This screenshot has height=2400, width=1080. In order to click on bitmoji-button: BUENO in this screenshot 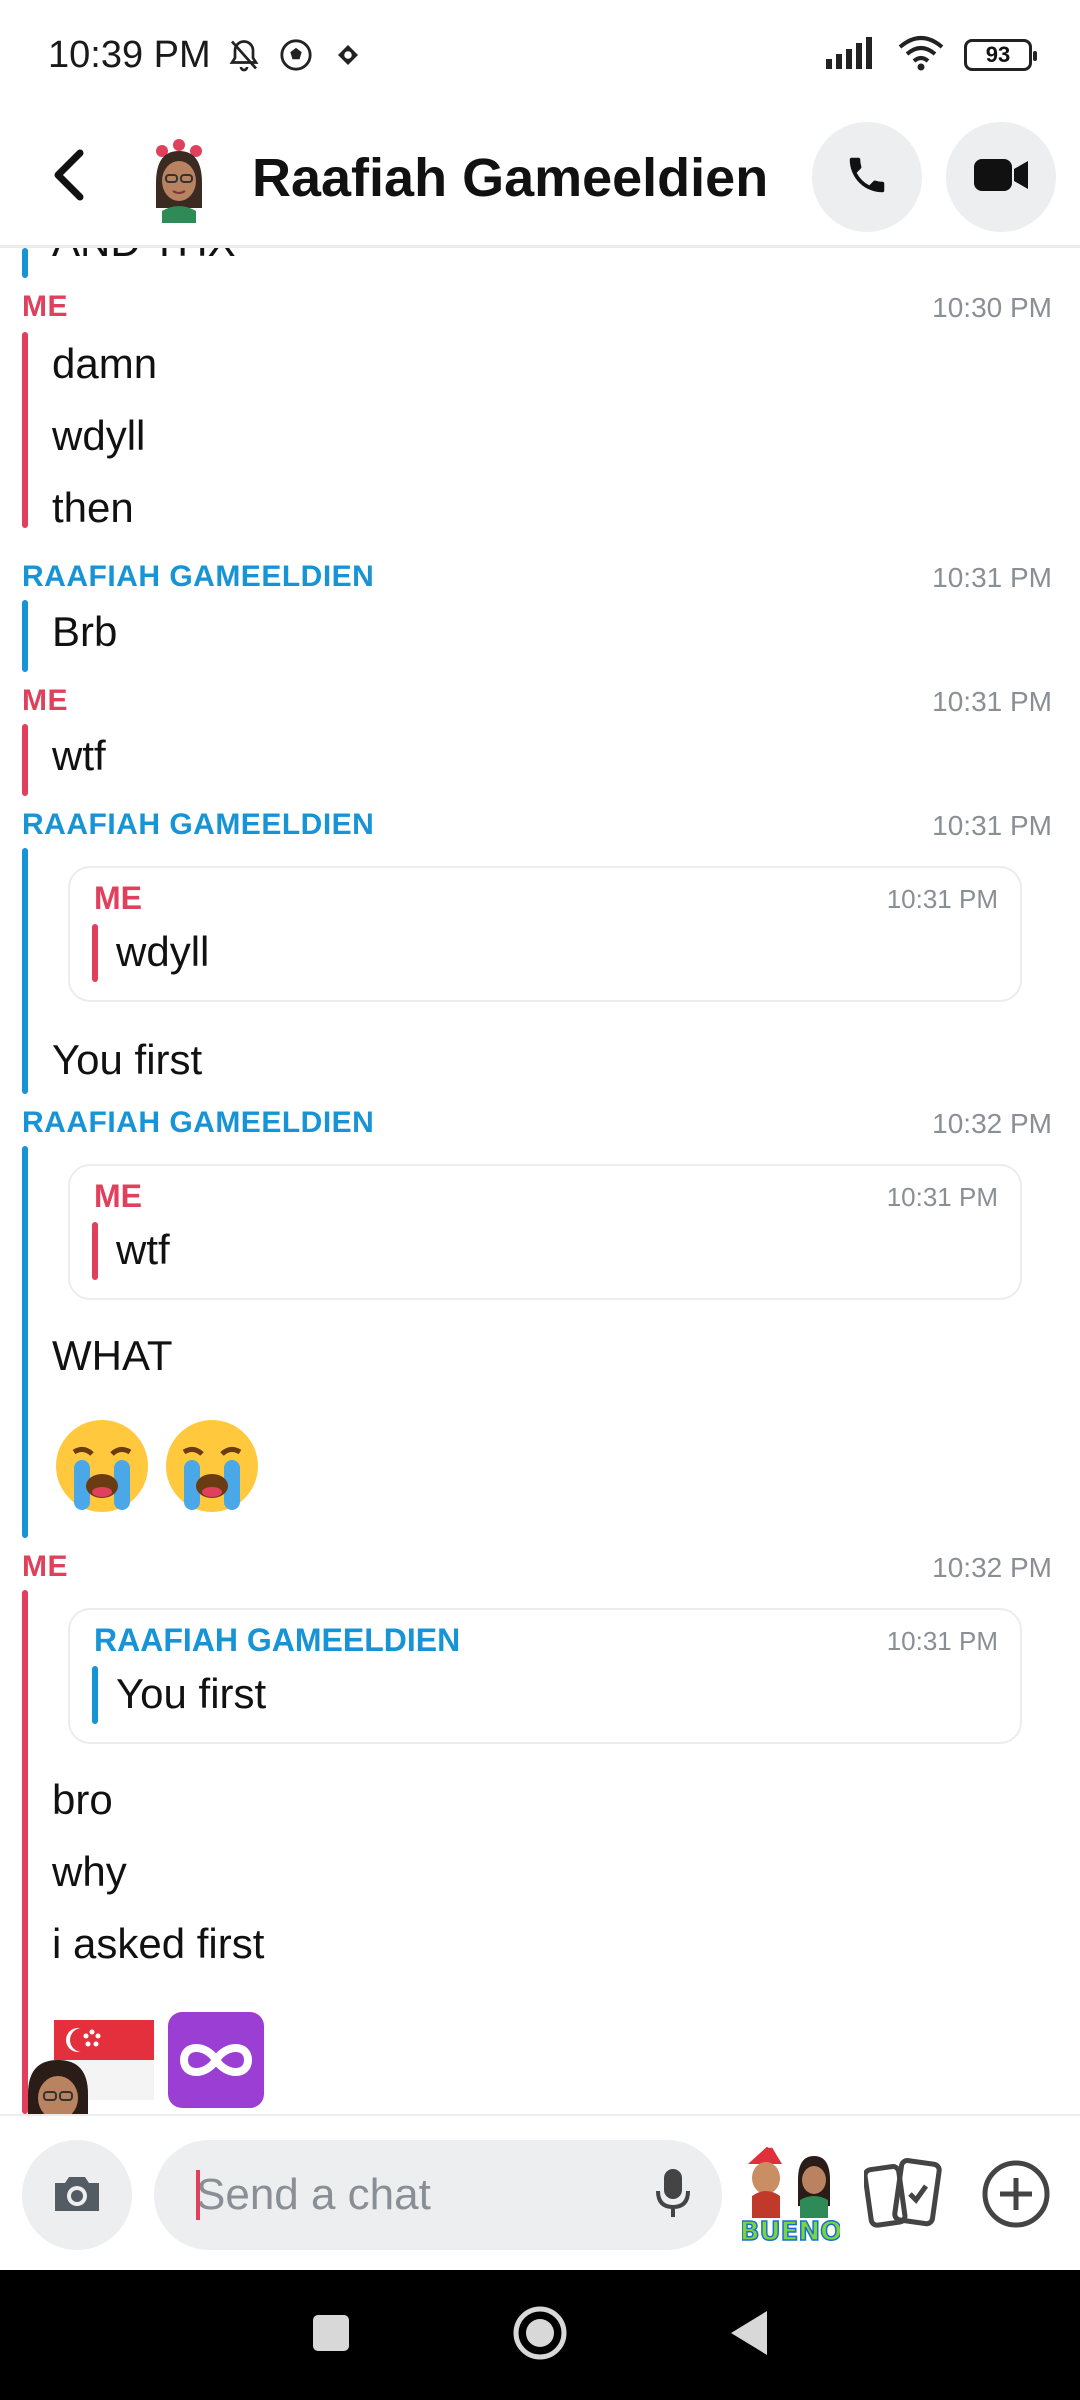, I will do `click(791, 2194)`.